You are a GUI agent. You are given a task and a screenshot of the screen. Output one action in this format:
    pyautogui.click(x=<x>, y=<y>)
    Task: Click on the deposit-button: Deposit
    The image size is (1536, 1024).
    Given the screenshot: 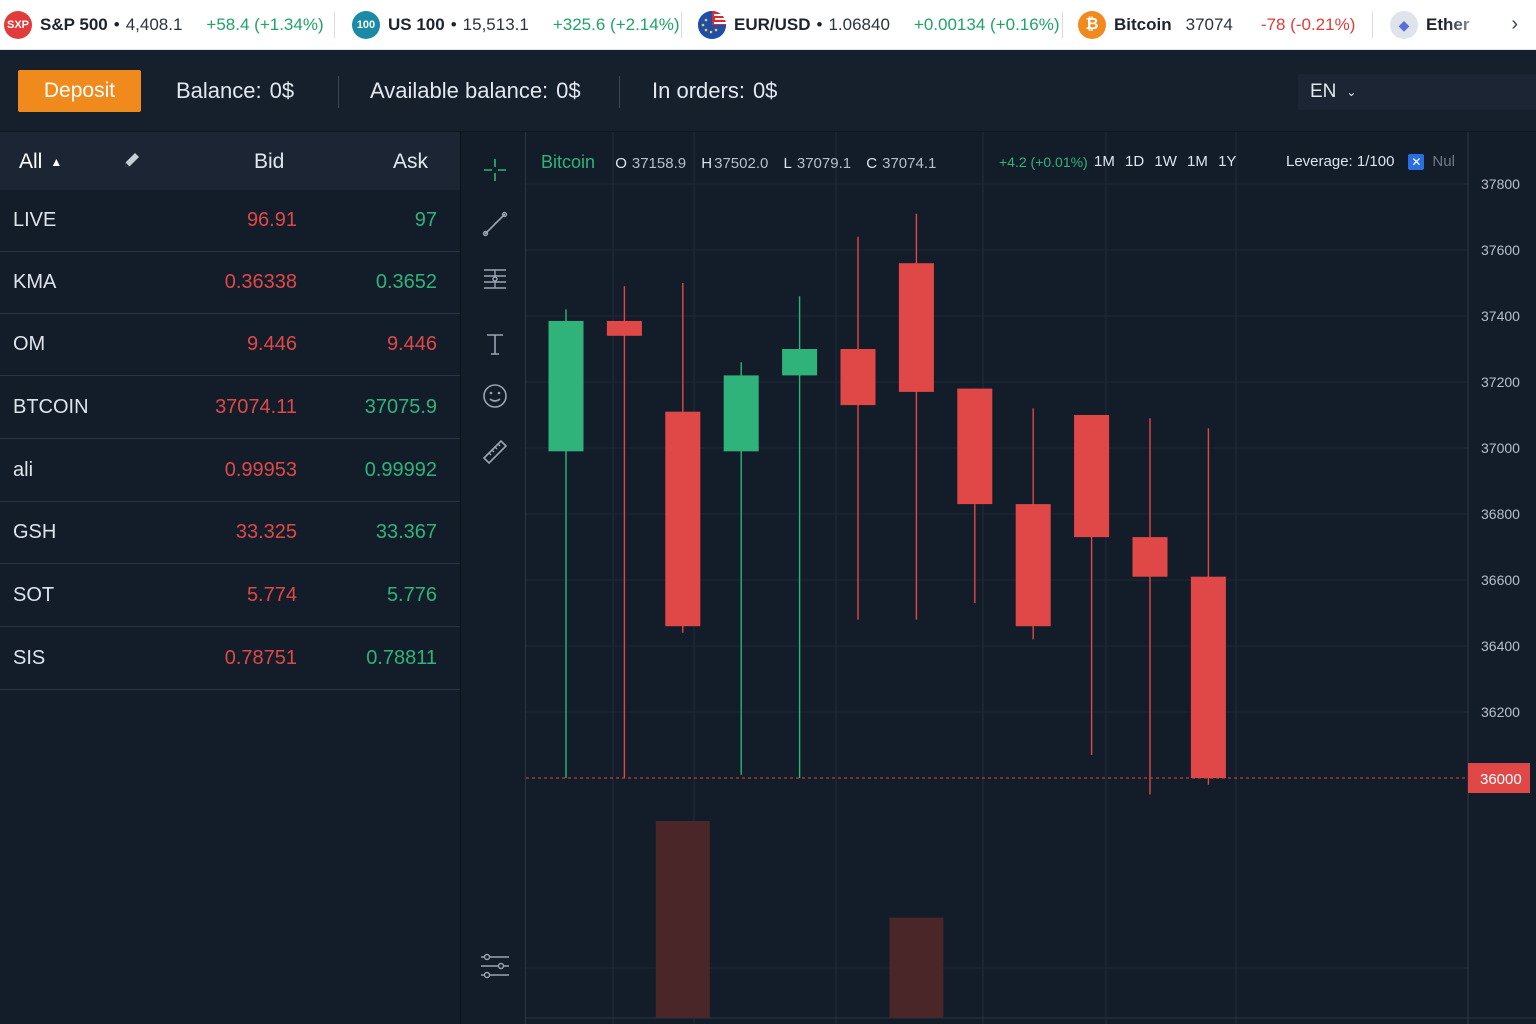 What is the action you would take?
    pyautogui.click(x=79, y=91)
    